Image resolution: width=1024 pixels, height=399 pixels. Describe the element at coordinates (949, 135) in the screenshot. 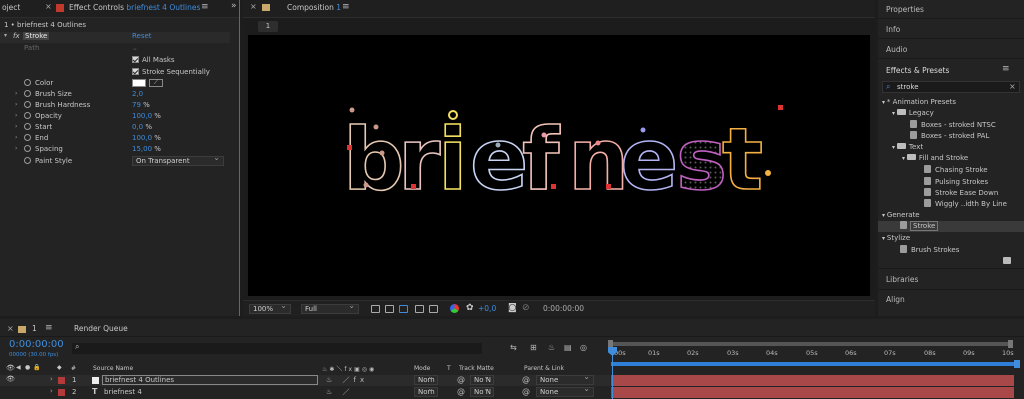

I see `tree-item: Boxes - stroked PAL` at that location.